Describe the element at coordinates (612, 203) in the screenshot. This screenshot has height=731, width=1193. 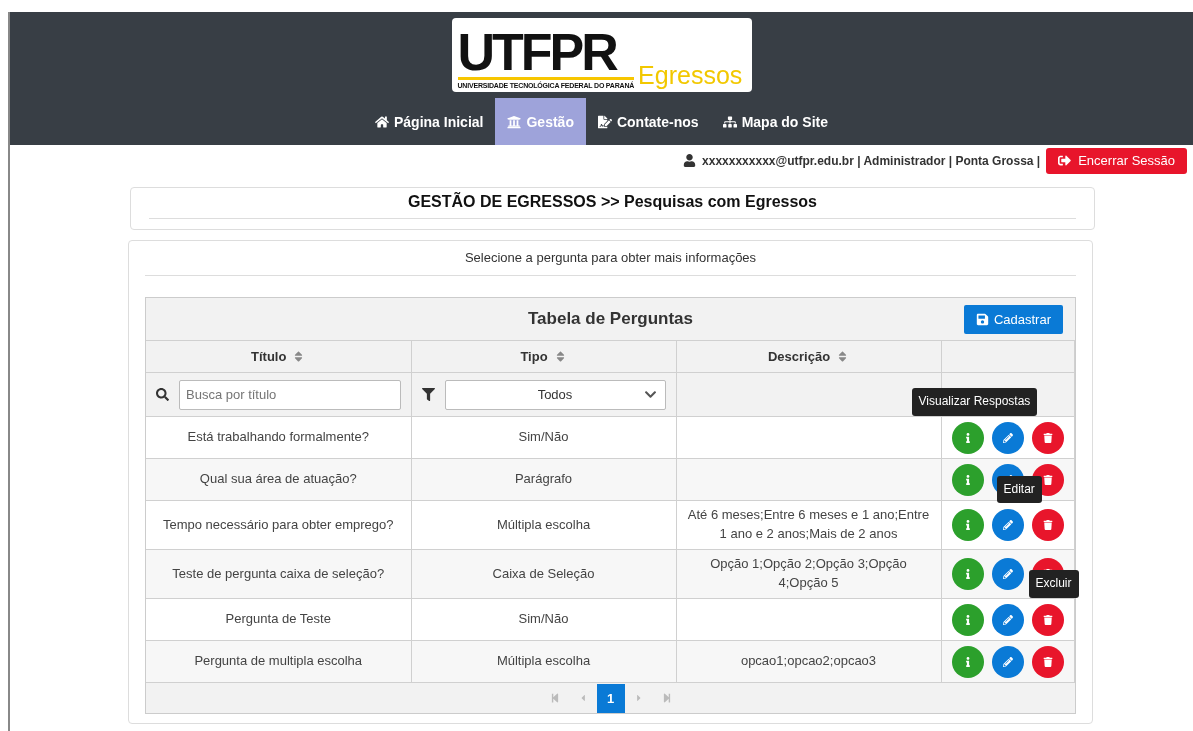
I see `breadcrumb: GESTÃO DE EGRESSOS >> Pesquisas com Egressos` at that location.